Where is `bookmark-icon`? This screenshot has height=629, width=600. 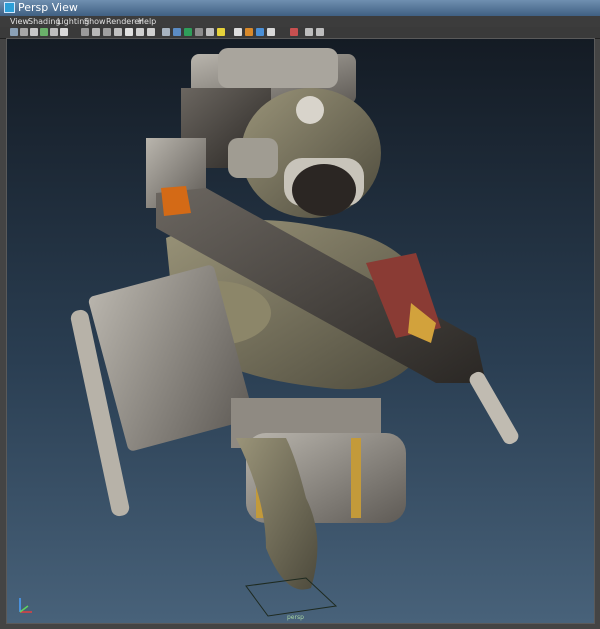
bookmark-icon is located at coordinates (34, 32).